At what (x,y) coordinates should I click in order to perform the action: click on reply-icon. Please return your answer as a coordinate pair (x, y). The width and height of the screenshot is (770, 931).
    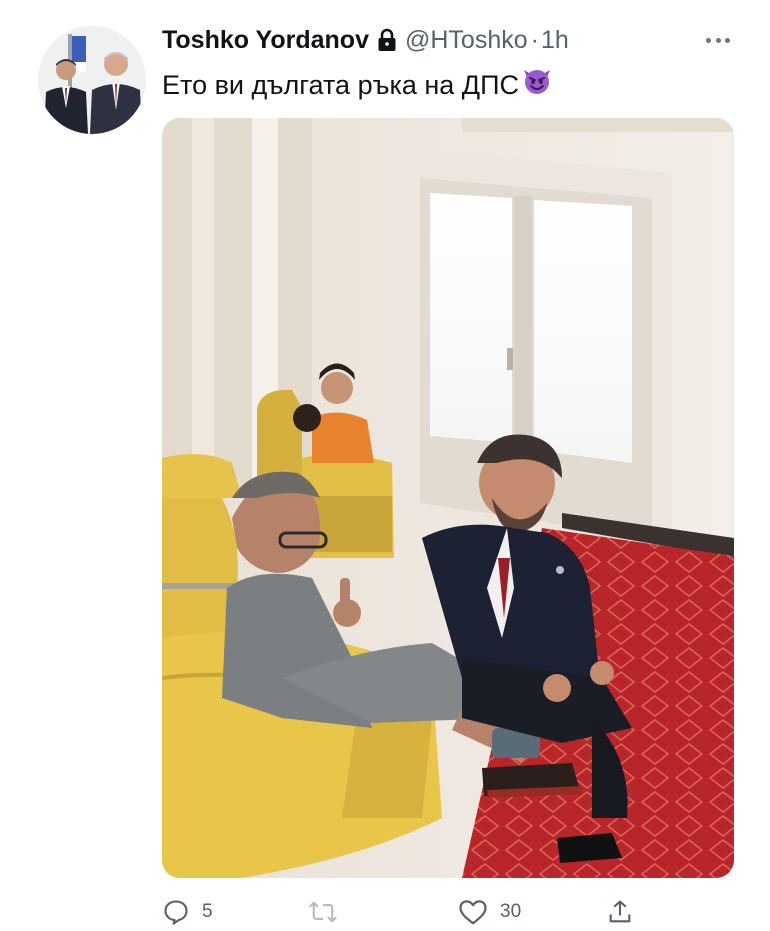
    Looking at the image, I should click on (176, 912).